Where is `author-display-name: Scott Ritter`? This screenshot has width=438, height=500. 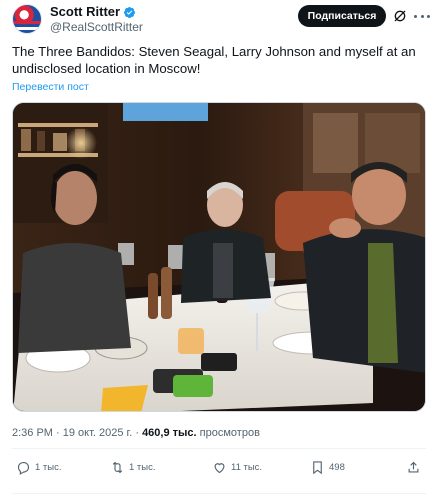
author-display-name: Scott Ritter is located at coordinates (85, 12).